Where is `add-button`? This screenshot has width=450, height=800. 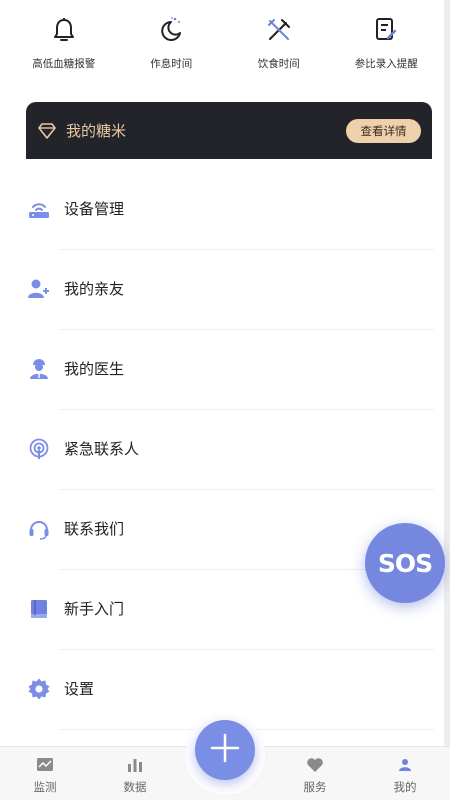 add-button is located at coordinates (225, 750).